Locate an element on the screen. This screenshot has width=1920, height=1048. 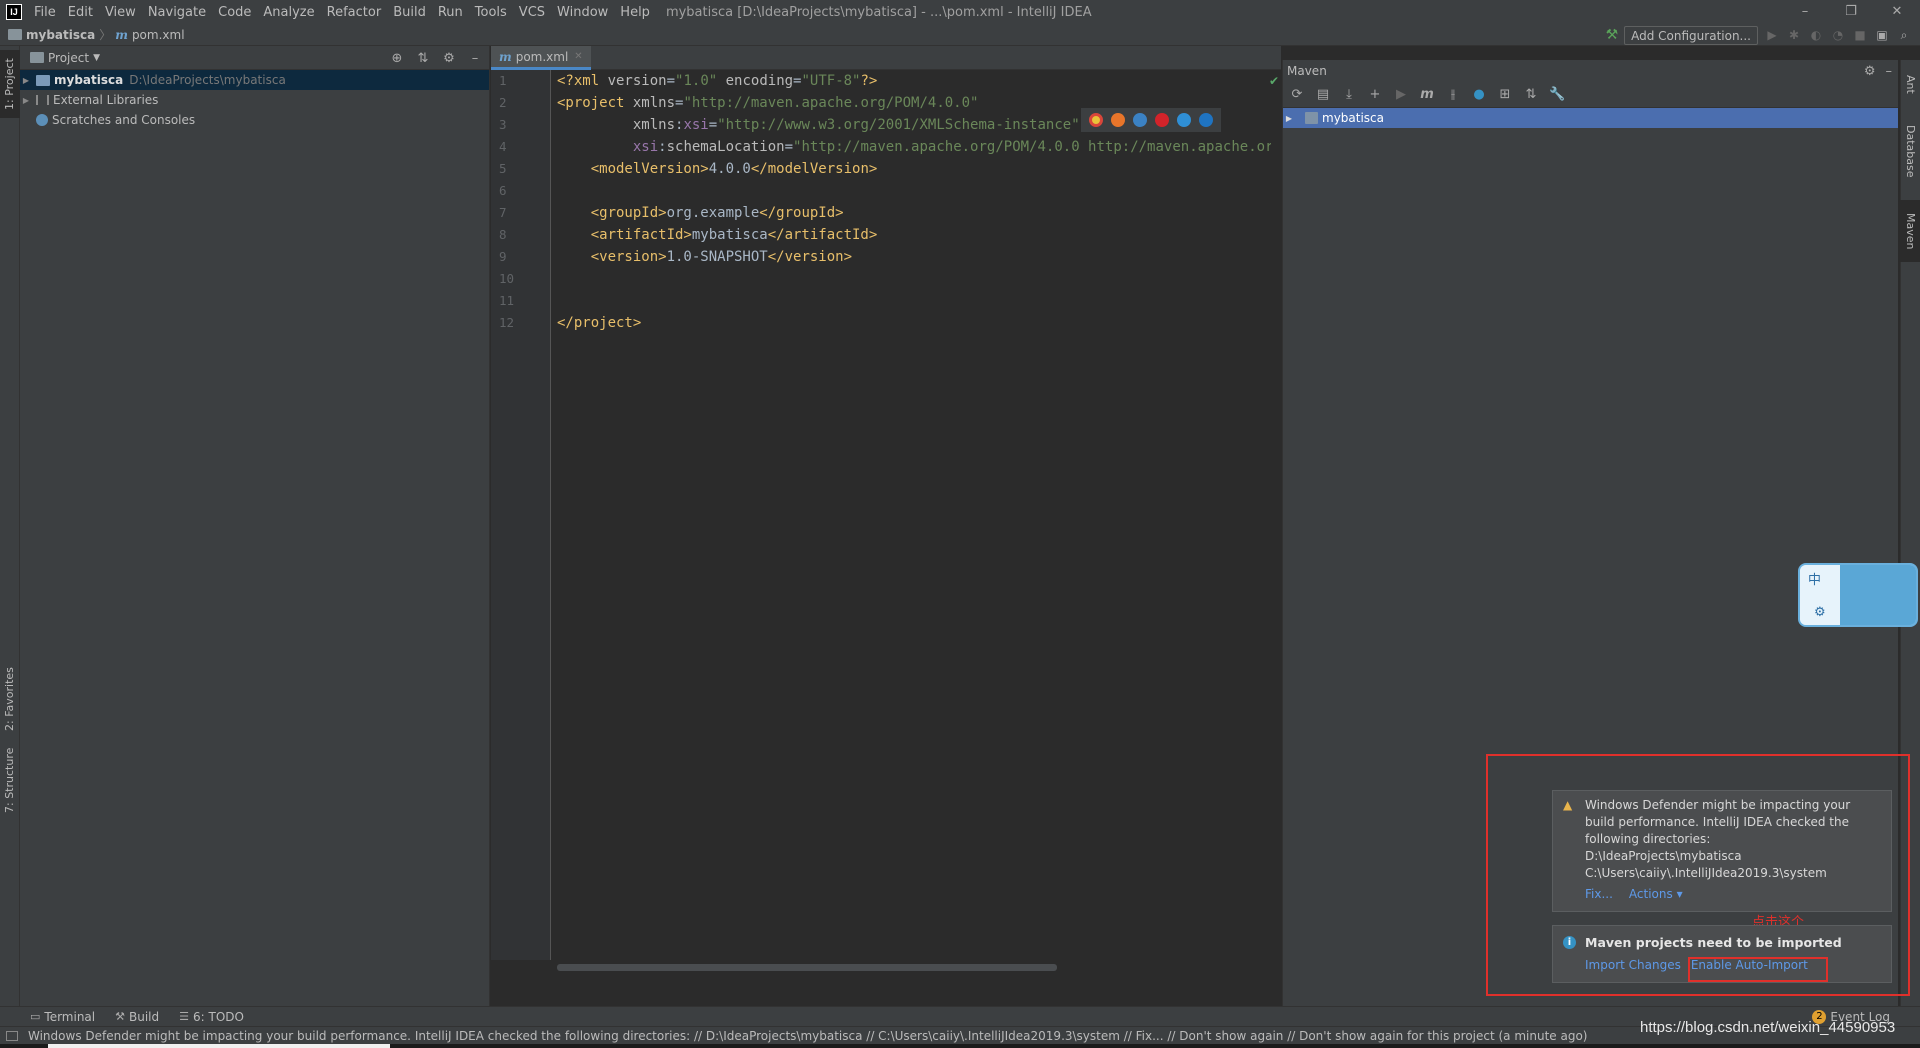
intellij-logo-icon: IJ is located at coordinates (14, 12).